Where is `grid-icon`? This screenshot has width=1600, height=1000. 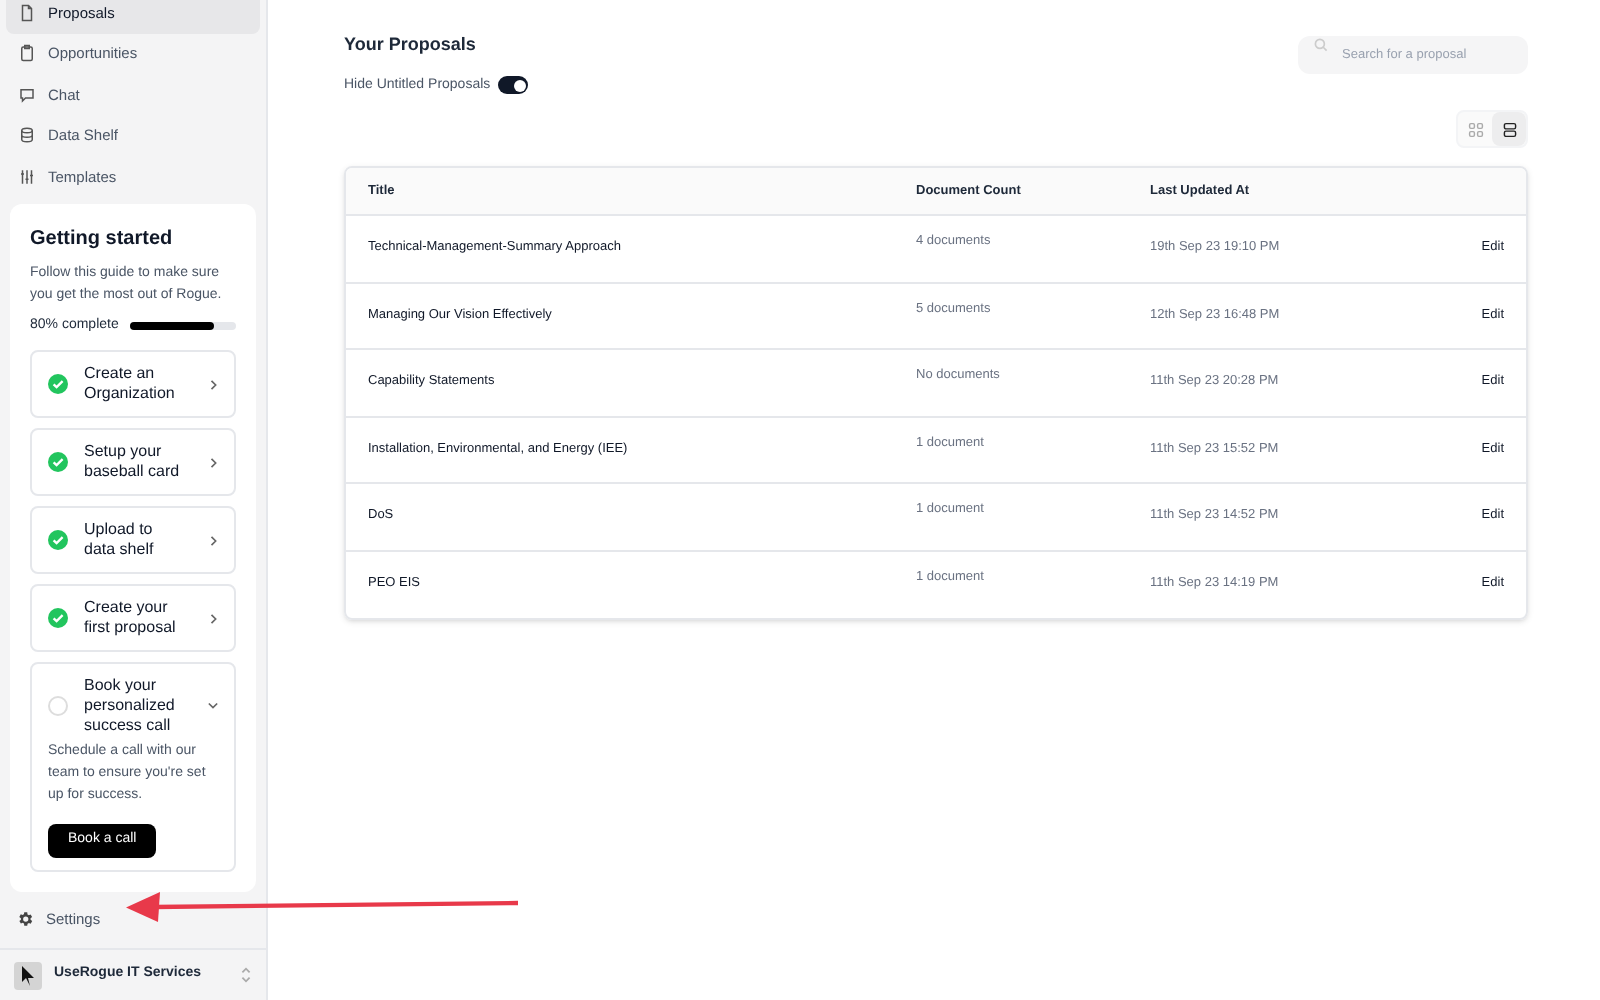
grid-icon is located at coordinates (1475, 129).